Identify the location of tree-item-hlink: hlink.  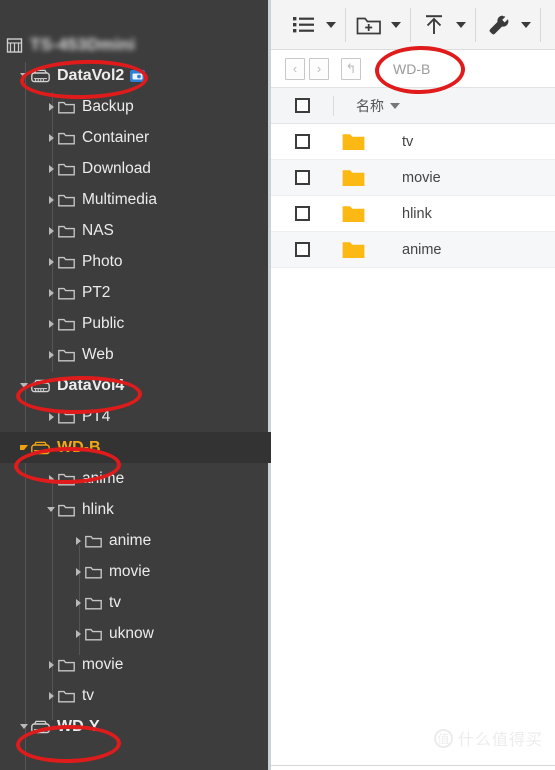
(135, 509).